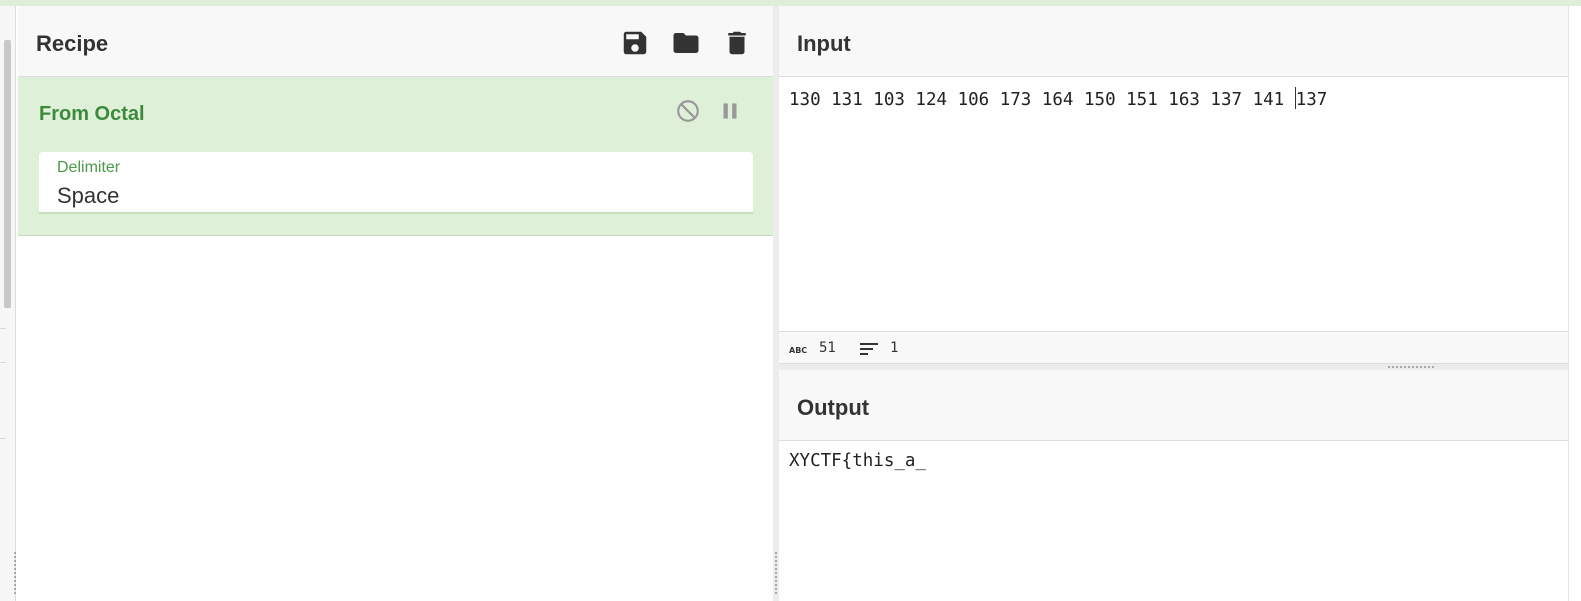 Image resolution: width=1581 pixels, height=601 pixels. What do you see at coordinates (894, 348) in the screenshot?
I see `input-lines: 1` at bounding box center [894, 348].